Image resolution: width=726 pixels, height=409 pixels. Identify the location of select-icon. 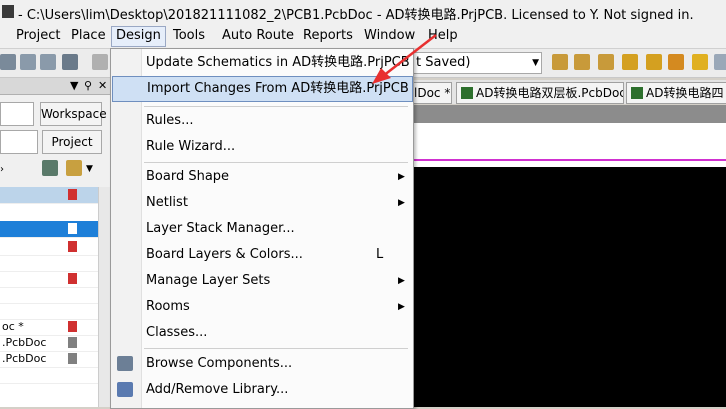
(70, 62).